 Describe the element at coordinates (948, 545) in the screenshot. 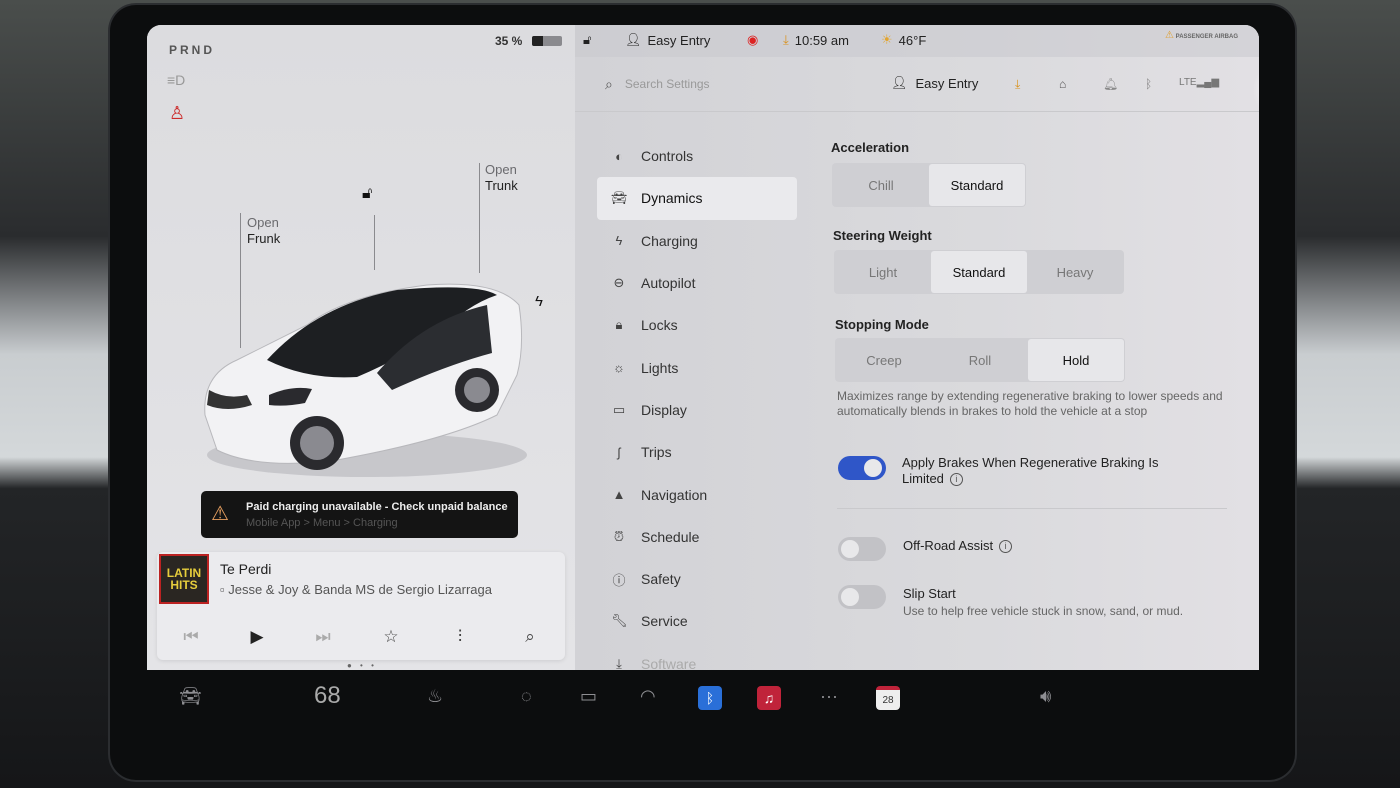

I see `off-road-text: Off-Road Assist` at that location.